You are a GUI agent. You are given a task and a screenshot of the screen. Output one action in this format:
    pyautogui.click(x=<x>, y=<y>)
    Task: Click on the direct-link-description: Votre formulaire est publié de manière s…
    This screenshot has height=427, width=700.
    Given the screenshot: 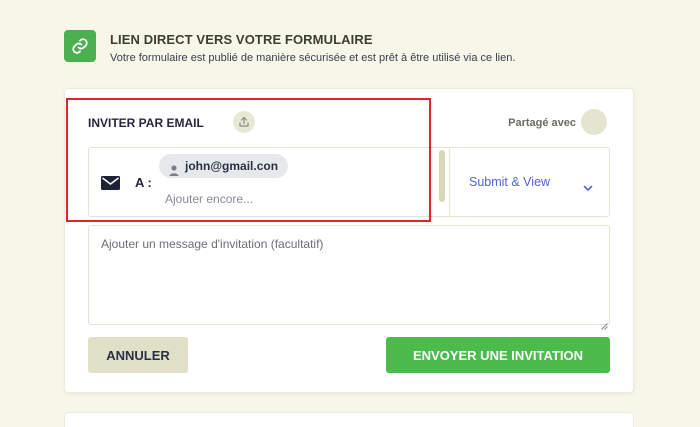 What is the action you would take?
    pyautogui.click(x=313, y=58)
    